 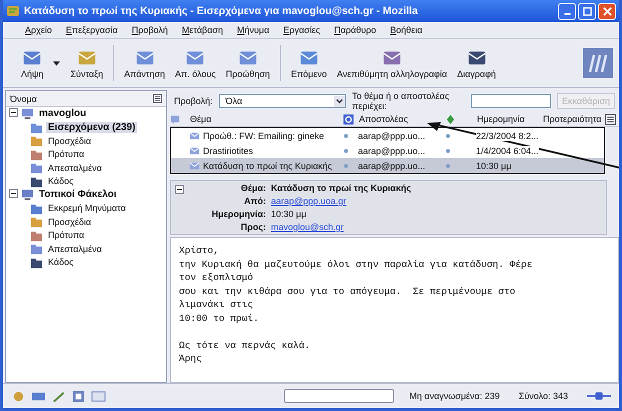 What do you see at coordinates (599, 396) in the screenshot?
I see `online-icon` at bounding box center [599, 396].